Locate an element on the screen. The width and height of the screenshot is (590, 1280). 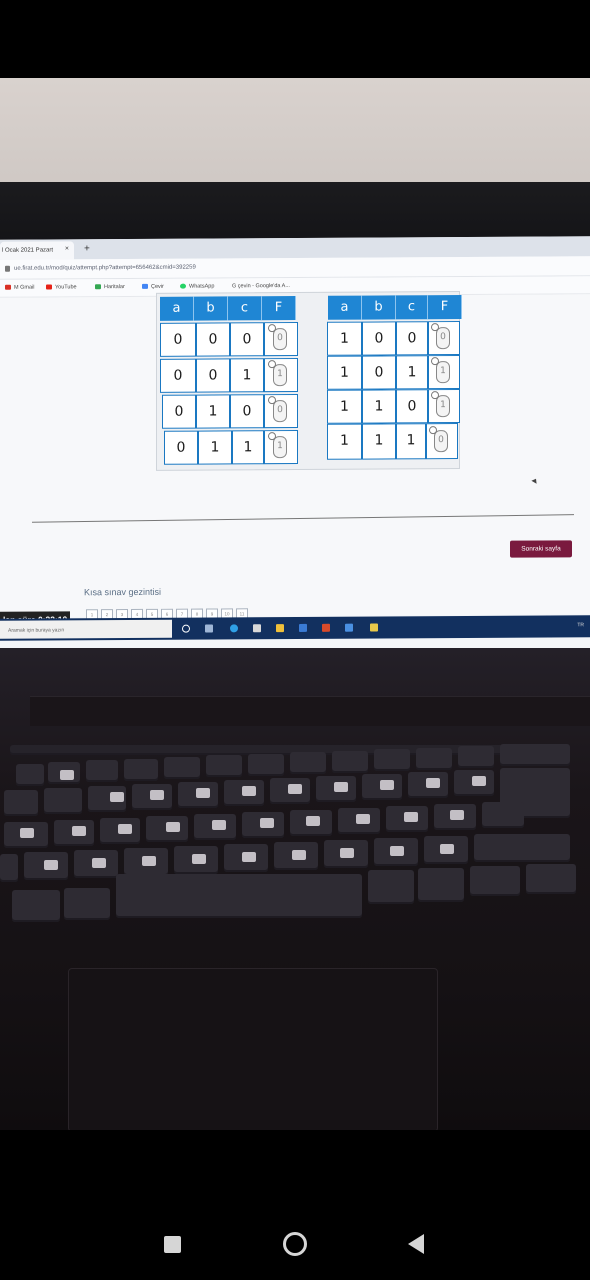
office-icon is located at coordinates (326, 627).